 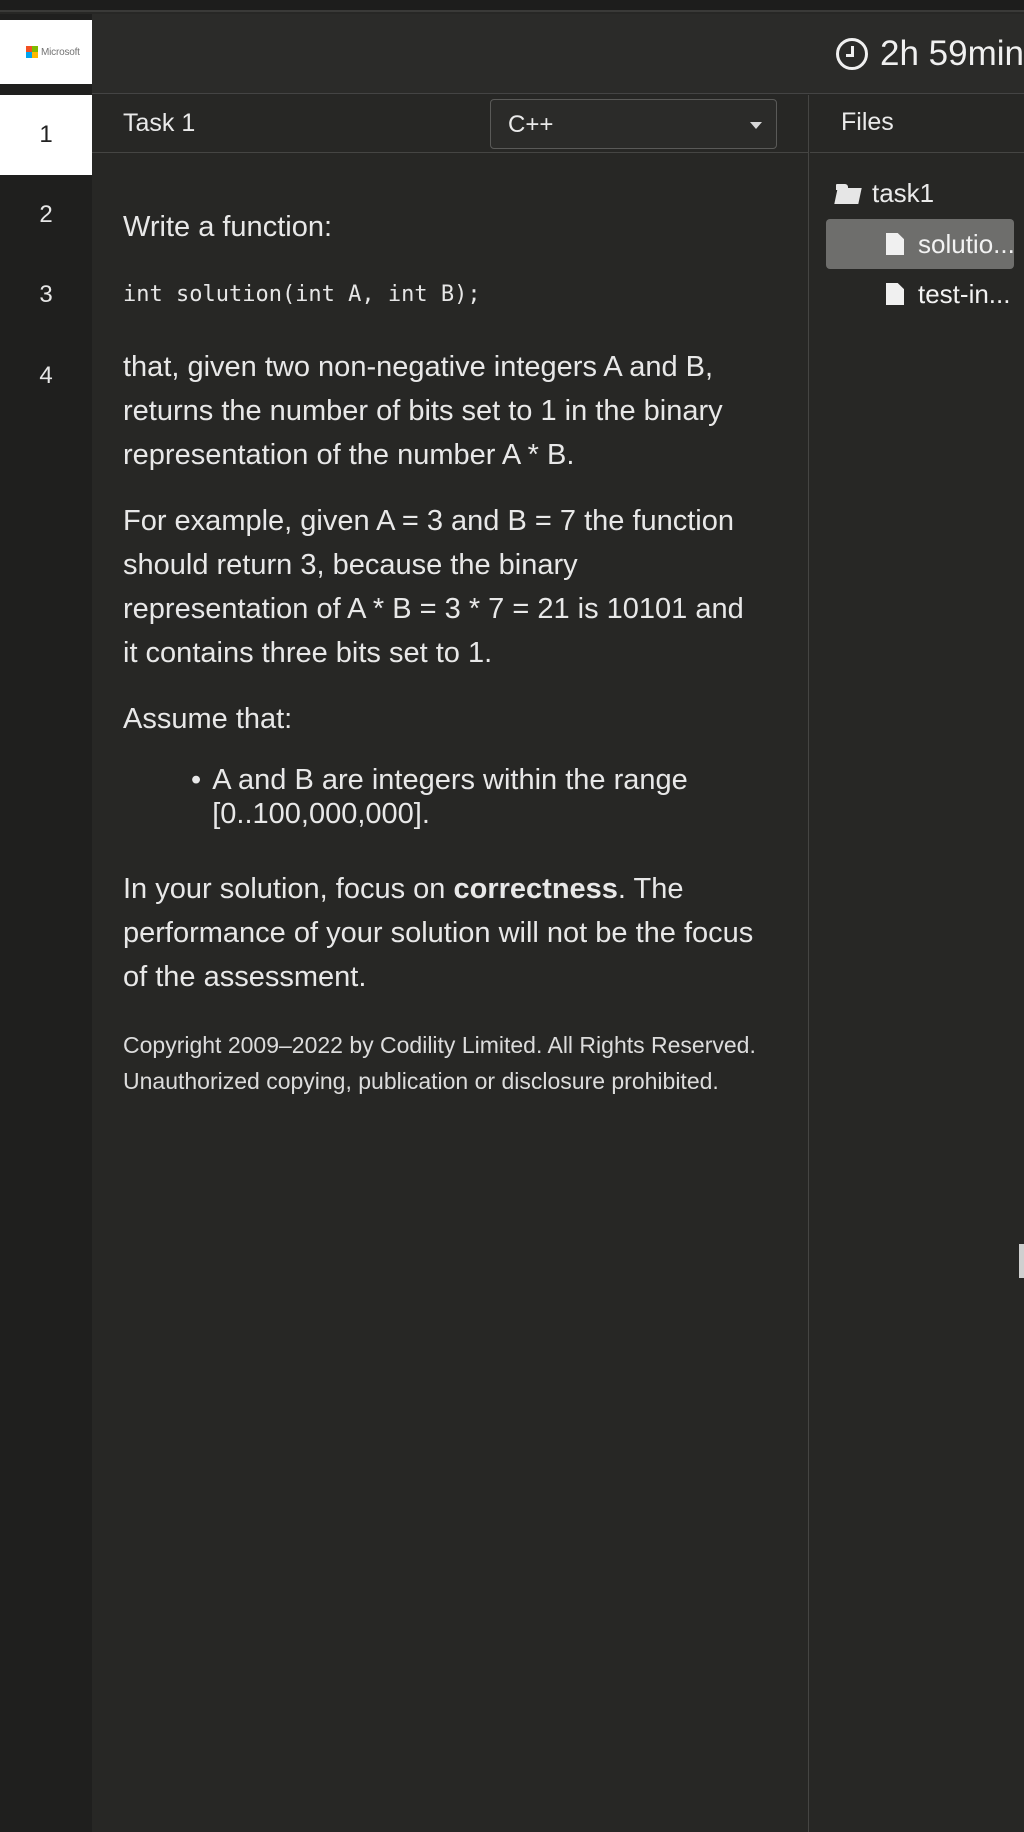 What do you see at coordinates (531, 124) in the screenshot?
I see `language-value: C++` at bounding box center [531, 124].